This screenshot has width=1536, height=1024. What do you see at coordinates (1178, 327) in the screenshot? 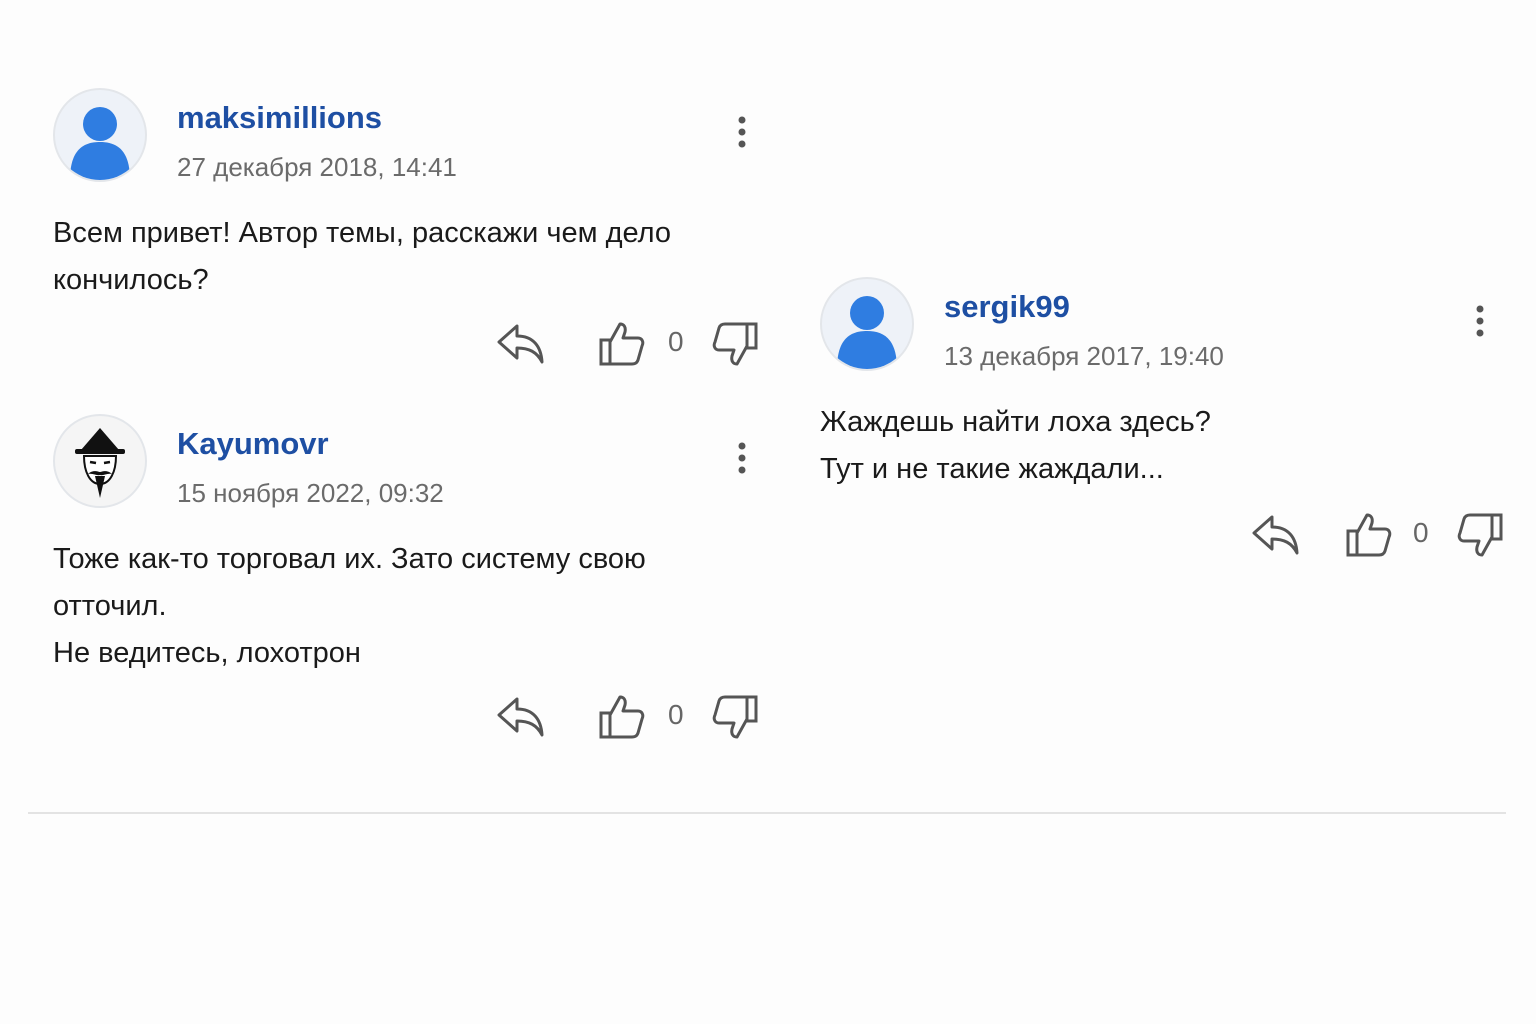
I see `comment-header: sergik99 13 декабря 2017, 19:40` at bounding box center [1178, 327].